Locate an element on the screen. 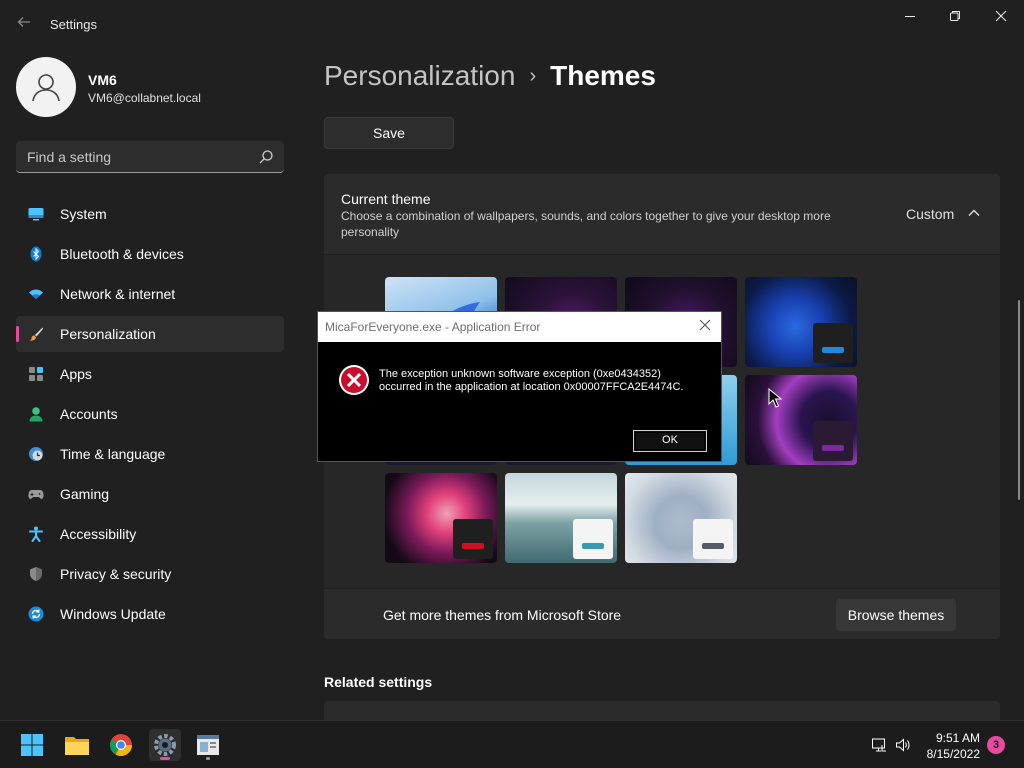 The image size is (1024, 768). running-app-indicator is located at coordinates (208, 758).